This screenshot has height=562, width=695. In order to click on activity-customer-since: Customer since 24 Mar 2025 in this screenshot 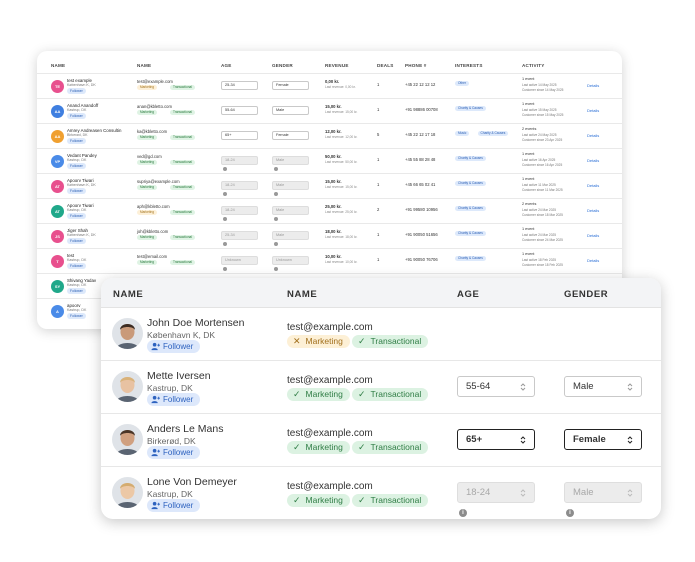, I will do `click(542, 240)`.